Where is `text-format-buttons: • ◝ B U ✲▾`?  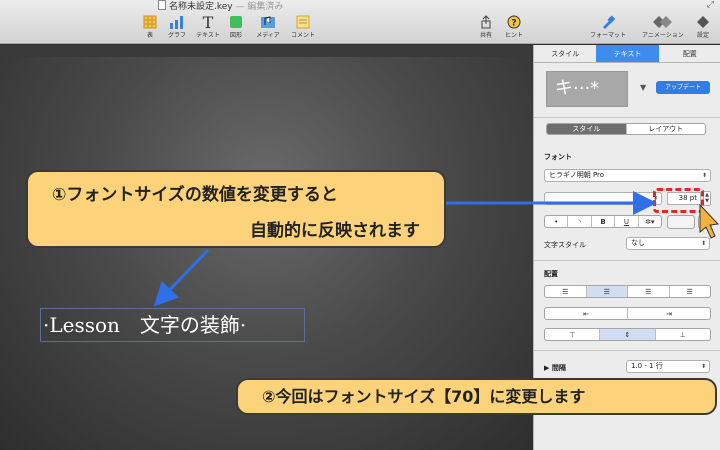 text-format-buttons: • ◝ B U ✲▾ is located at coordinates (603, 221).